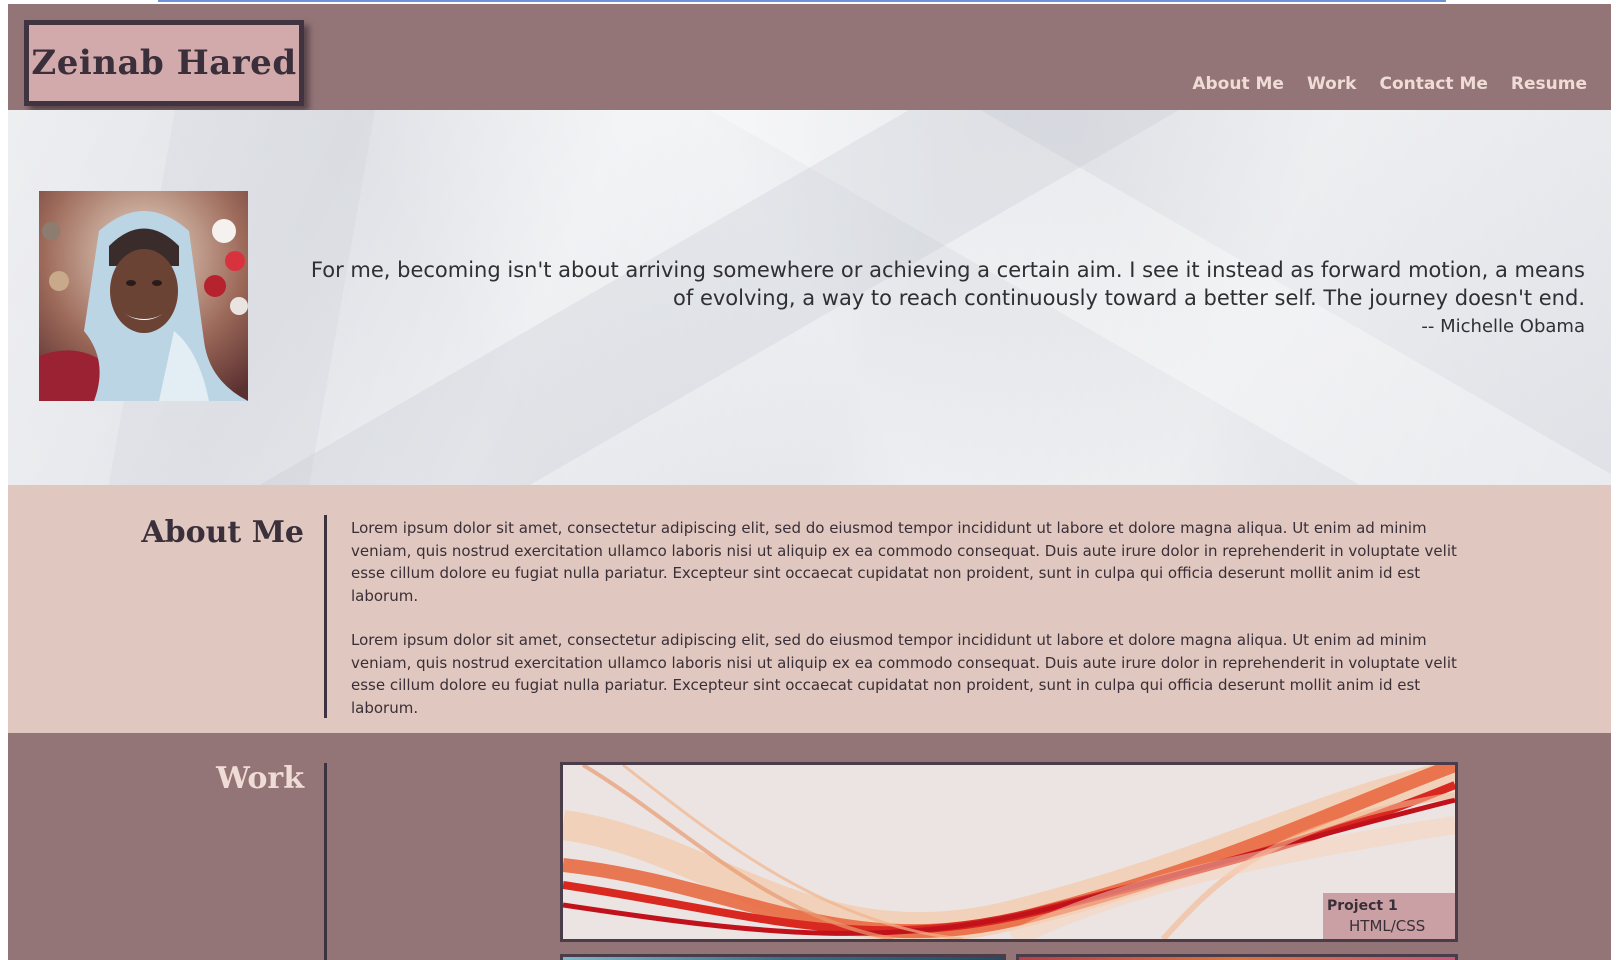 The height and width of the screenshot is (960, 1617). I want to click on nav-link-contact-me: Contact Me, so click(1433, 84).